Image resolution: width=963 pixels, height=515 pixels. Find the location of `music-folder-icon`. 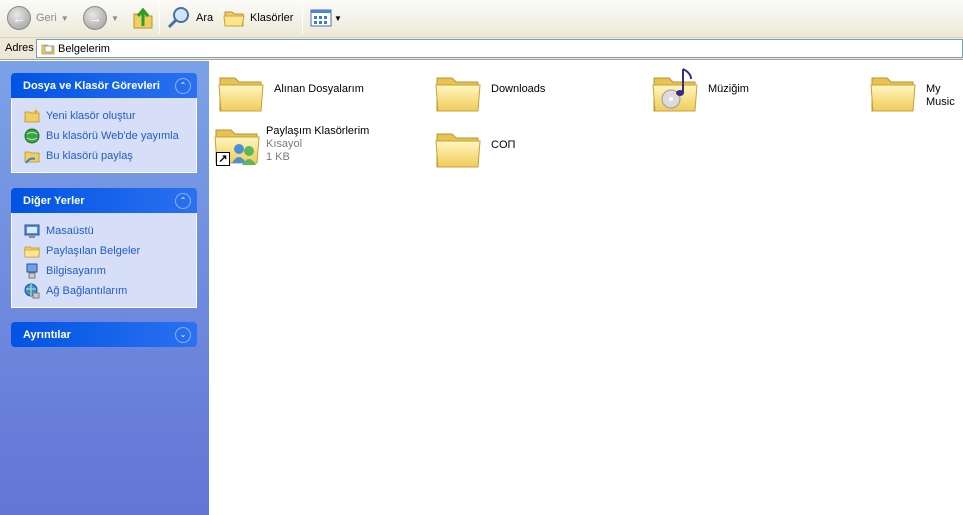

music-folder-icon is located at coordinates (675, 91).